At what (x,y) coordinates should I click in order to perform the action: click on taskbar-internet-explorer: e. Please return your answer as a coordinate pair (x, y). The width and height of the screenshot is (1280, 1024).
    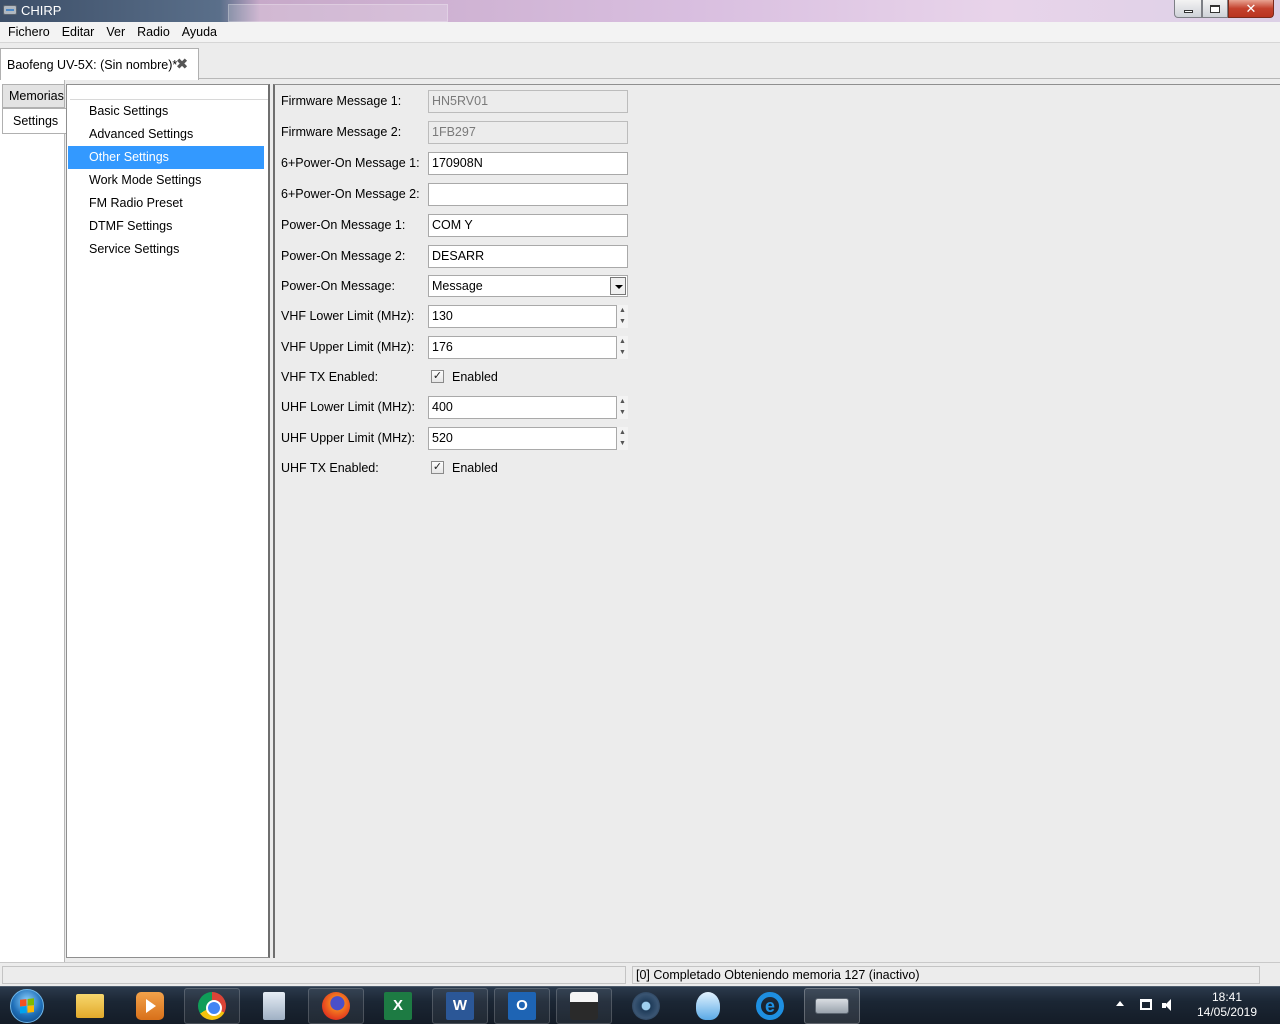
    Looking at the image, I should click on (770, 1006).